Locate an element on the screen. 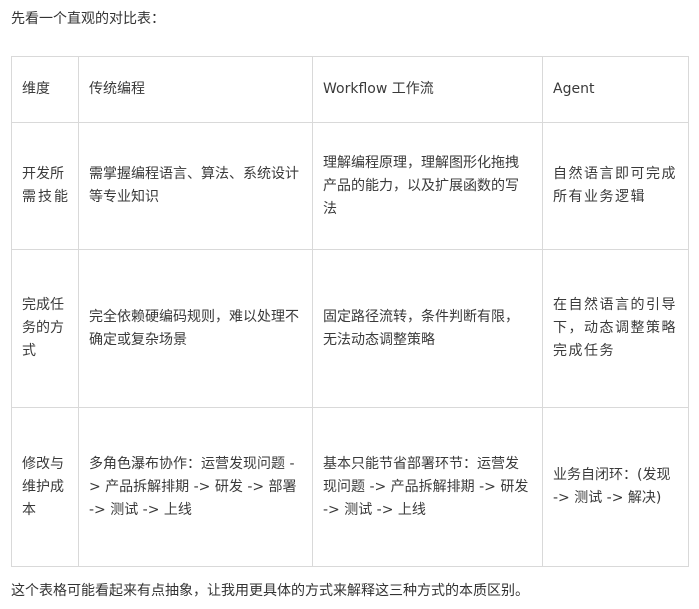 The height and width of the screenshot is (609, 699). row-label-maintenance: 修改与维护成本 is located at coordinates (45, 487).